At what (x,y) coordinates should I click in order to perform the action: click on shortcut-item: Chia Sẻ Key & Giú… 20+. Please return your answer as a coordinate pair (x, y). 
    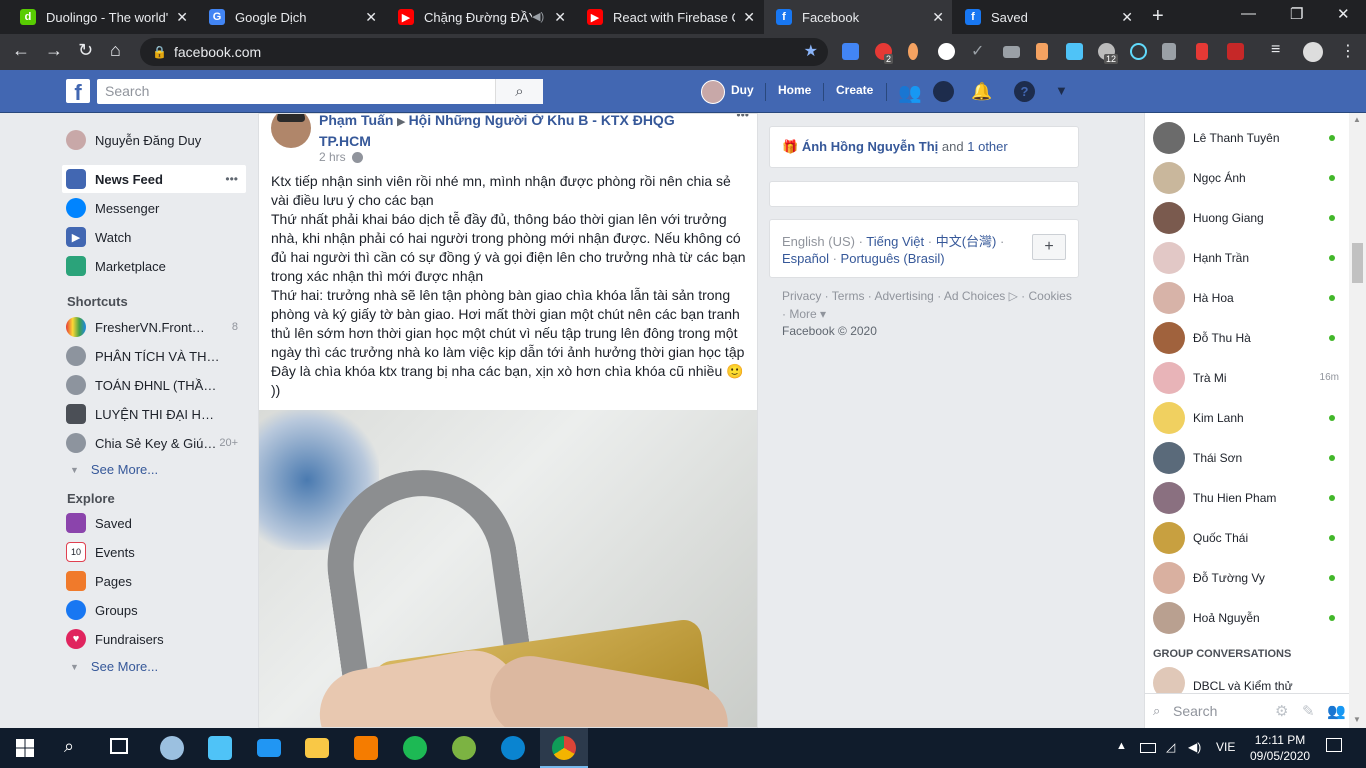
    Looking at the image, I should click on (154, 443).